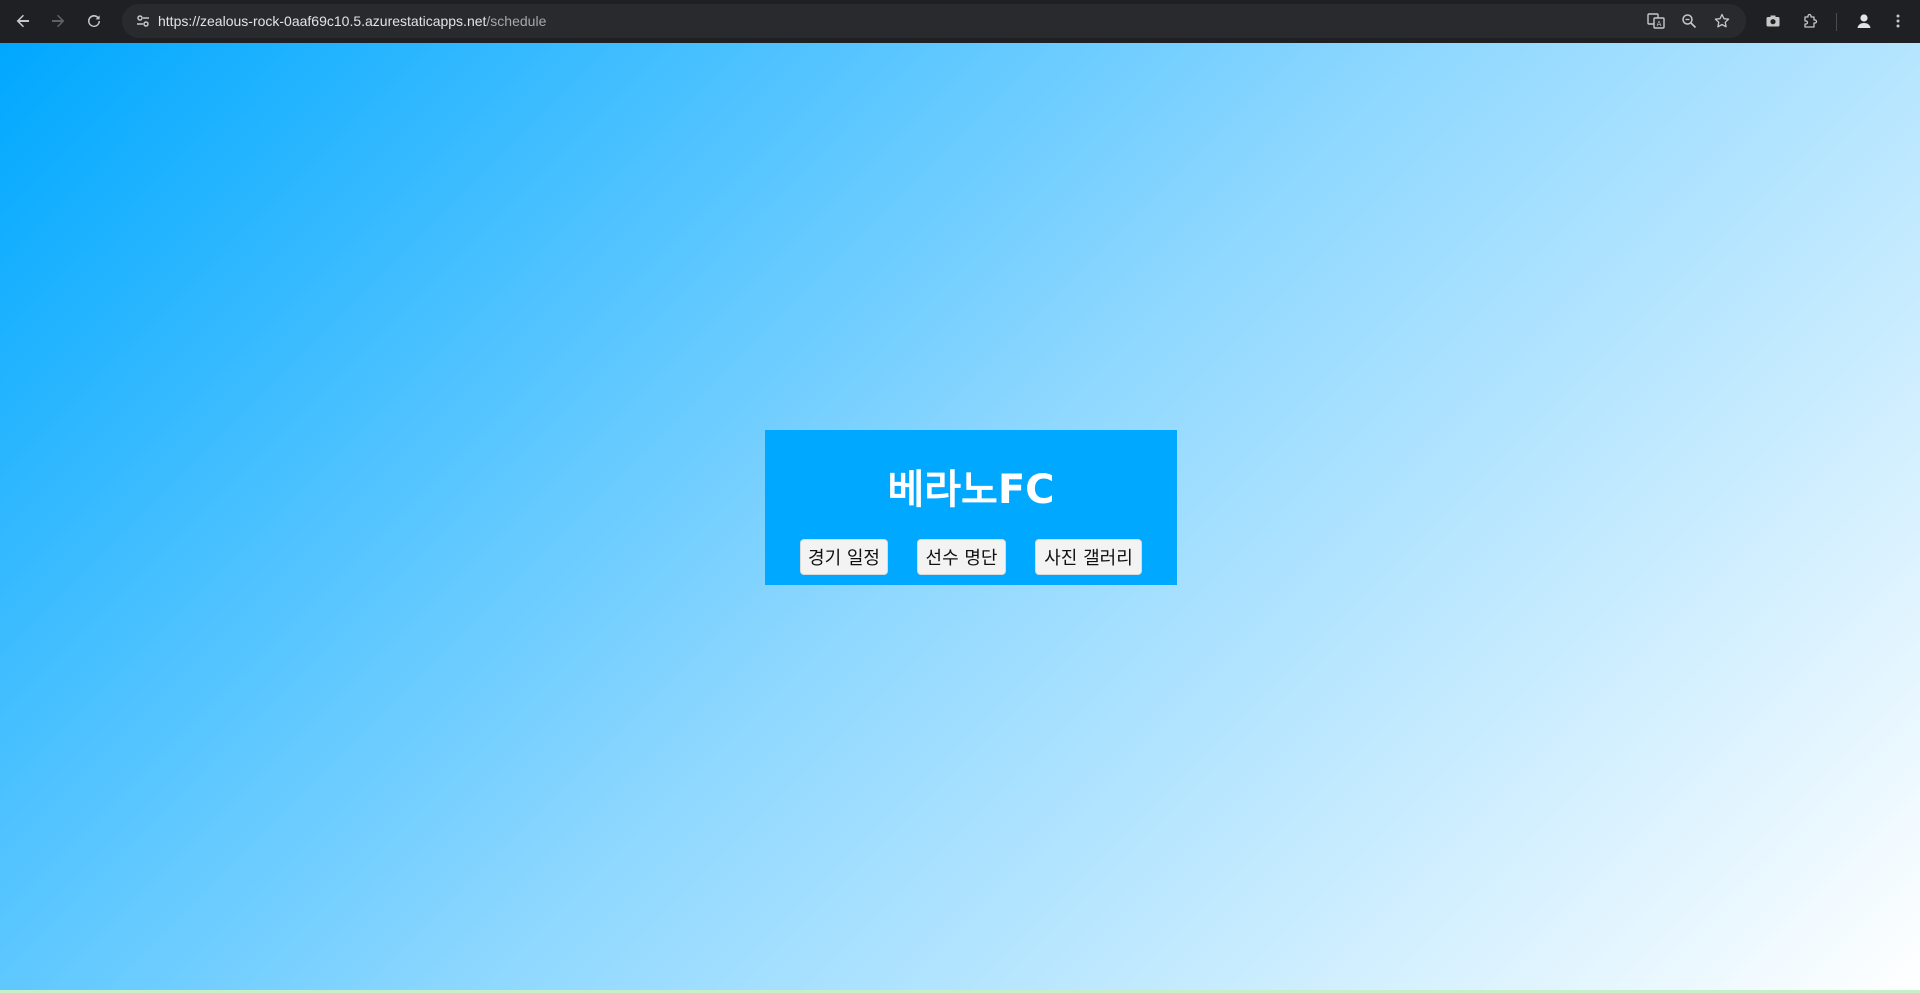 This screenshot has height=993, width=1920. Describe the element at coordinates (143, 21) in the screenshot. I see `tune-icon` at that location.